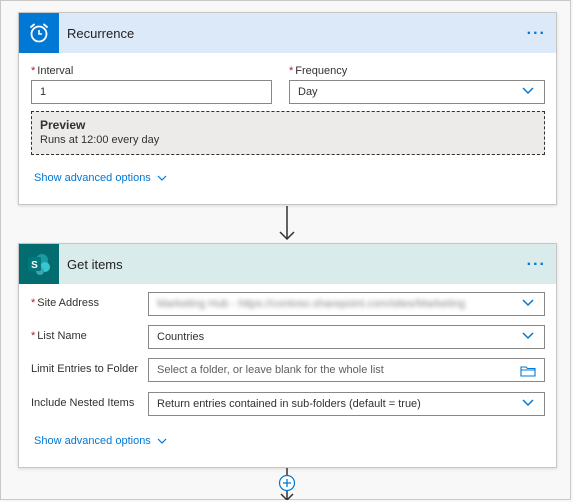 This screenshot has height=502, width=573. I want to click on nested-items-label: Include Nested Items, so click(82, 403).